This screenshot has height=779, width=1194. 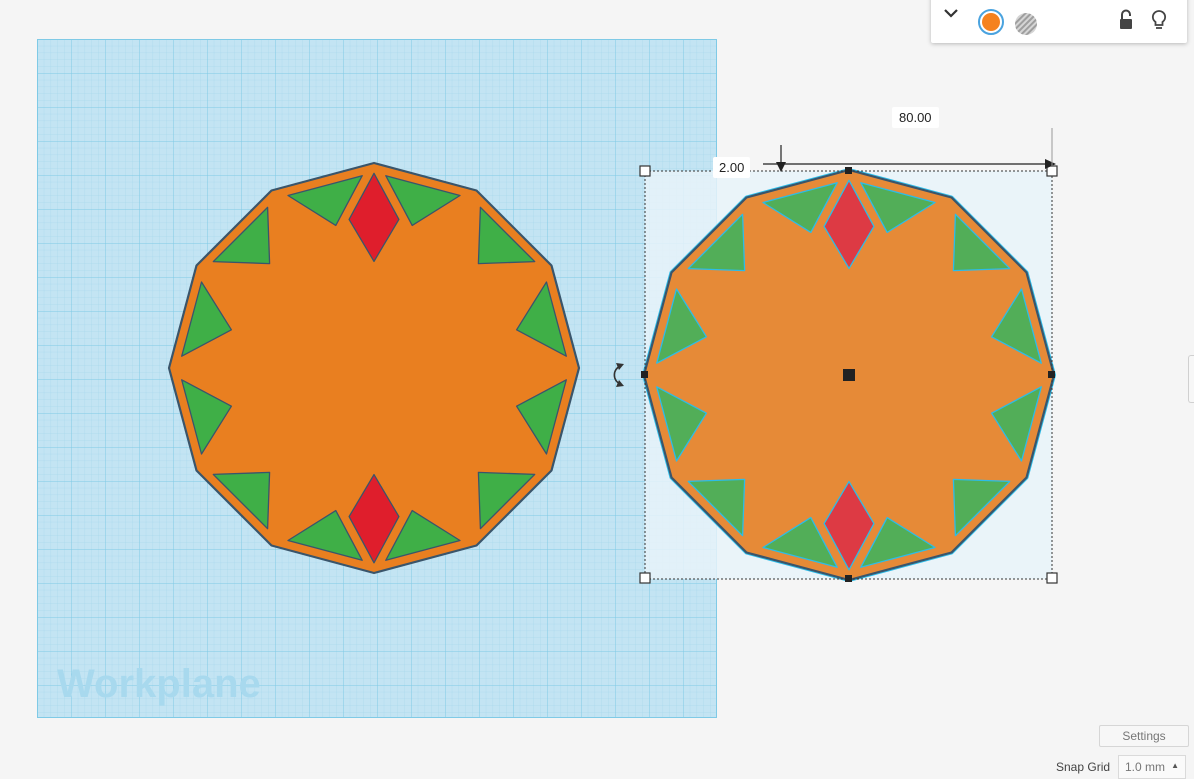 What do you see at coordinates (1052, 578) in the screenshot?
I see `corner-handle-bottom-right` at bounding box center [1052, 578].